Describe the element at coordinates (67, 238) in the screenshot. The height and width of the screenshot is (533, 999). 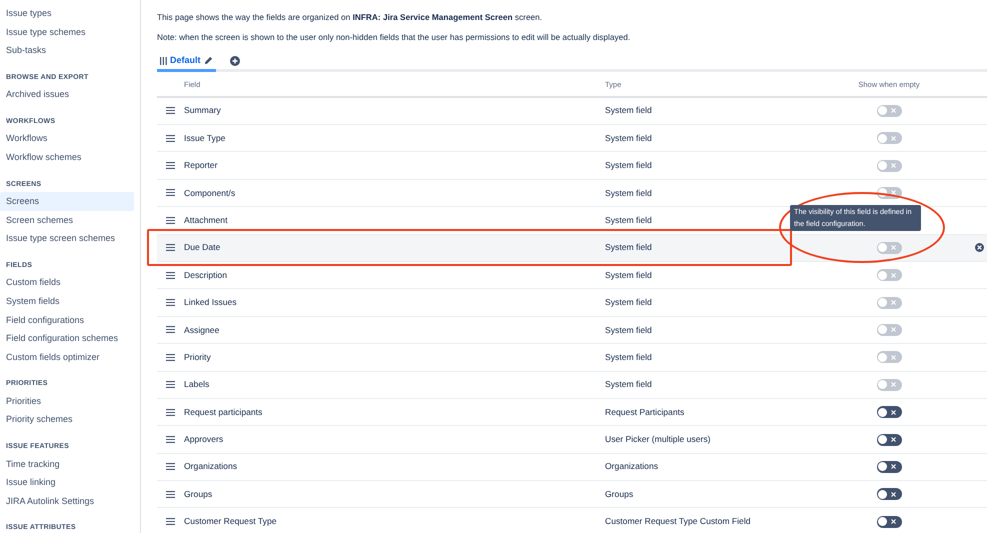
I see `sidebar-item: Issue type screen schemes` at that location.